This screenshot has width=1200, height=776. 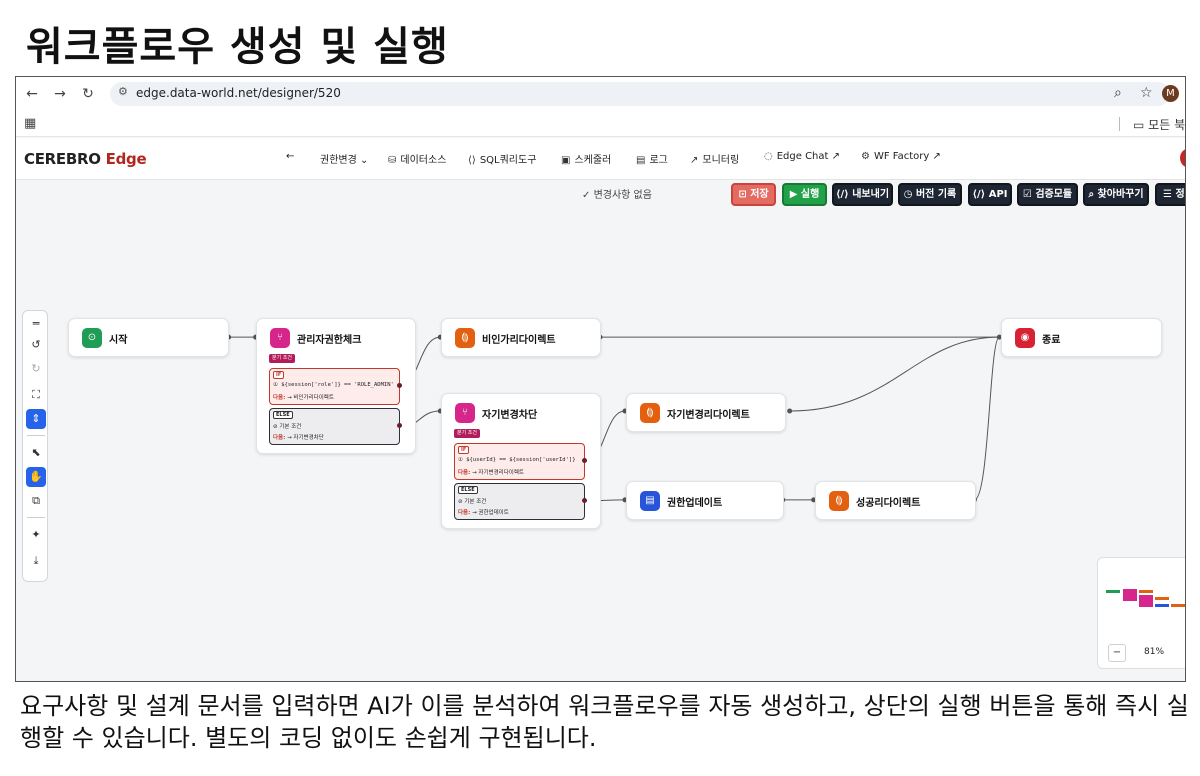 What do you see at coordinates (1154, 652) in the screenshot?
I see `zoom-level: 81%` at bounding box center [1154, 652].